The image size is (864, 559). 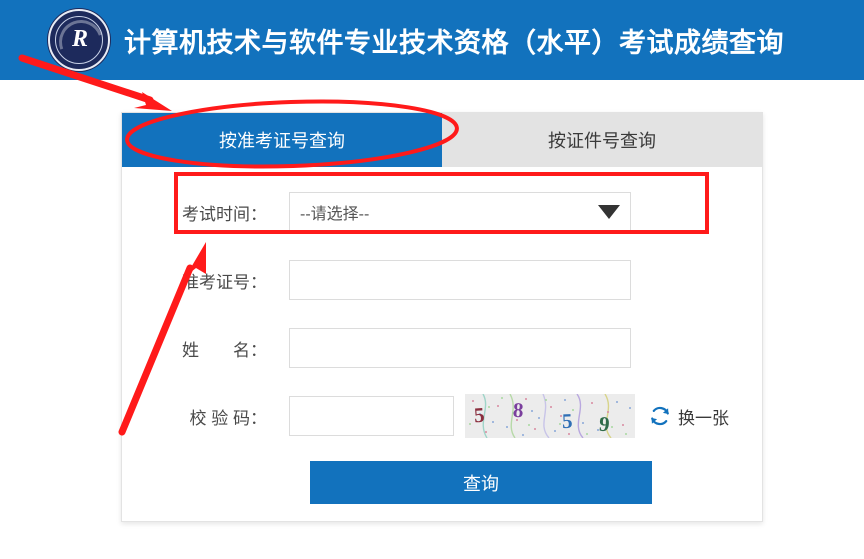 I want to click on captcha-char-3: 5, so click(x=567, y=421).